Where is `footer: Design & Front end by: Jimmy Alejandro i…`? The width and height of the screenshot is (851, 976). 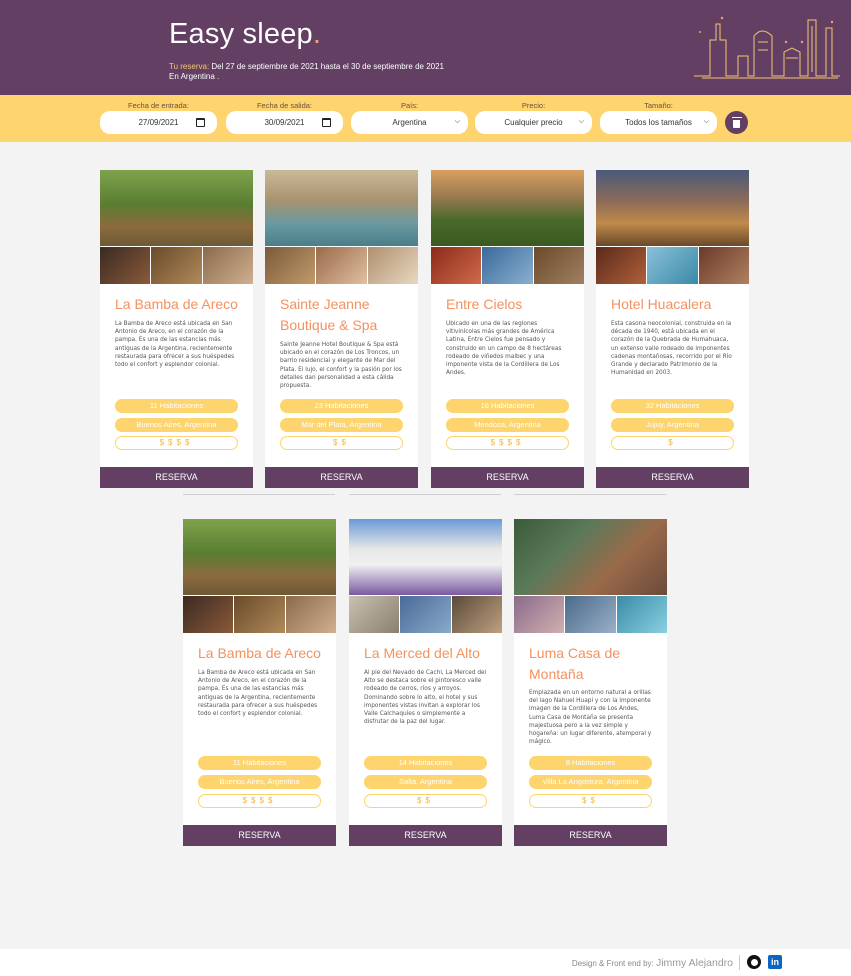 footer: Design & Front end by: Jimmy Alejandro i… is located at coordinates (425, 962).